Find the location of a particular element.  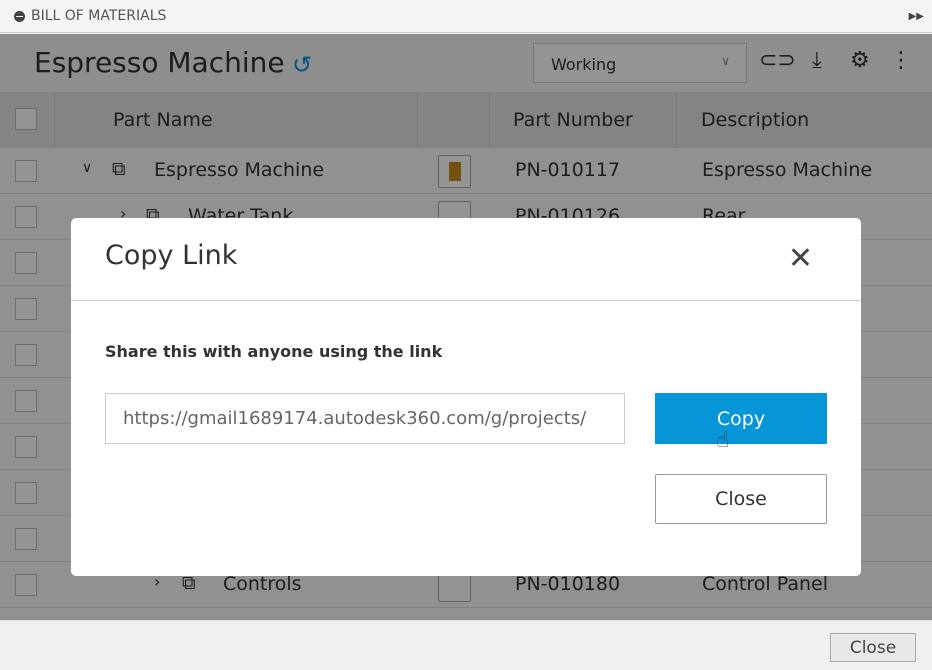

footer: Close is located at coordinates (466, 645).